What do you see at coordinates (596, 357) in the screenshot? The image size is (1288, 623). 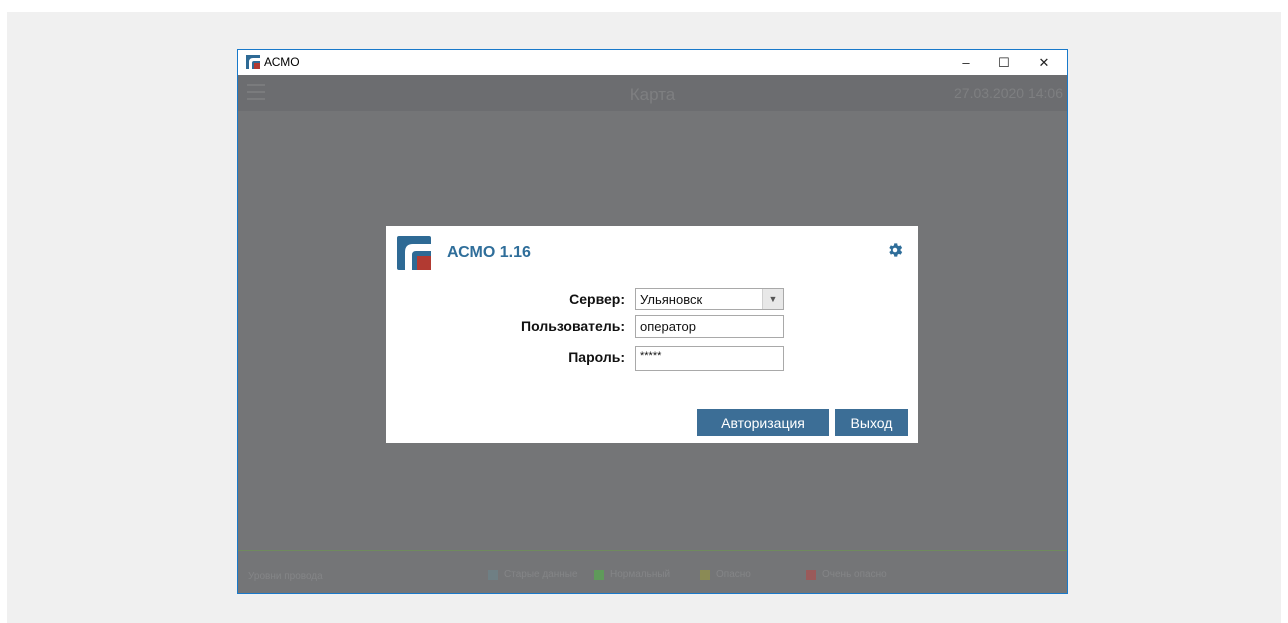 I see `password-label: Пароль:` at bounding box center [596, 357].